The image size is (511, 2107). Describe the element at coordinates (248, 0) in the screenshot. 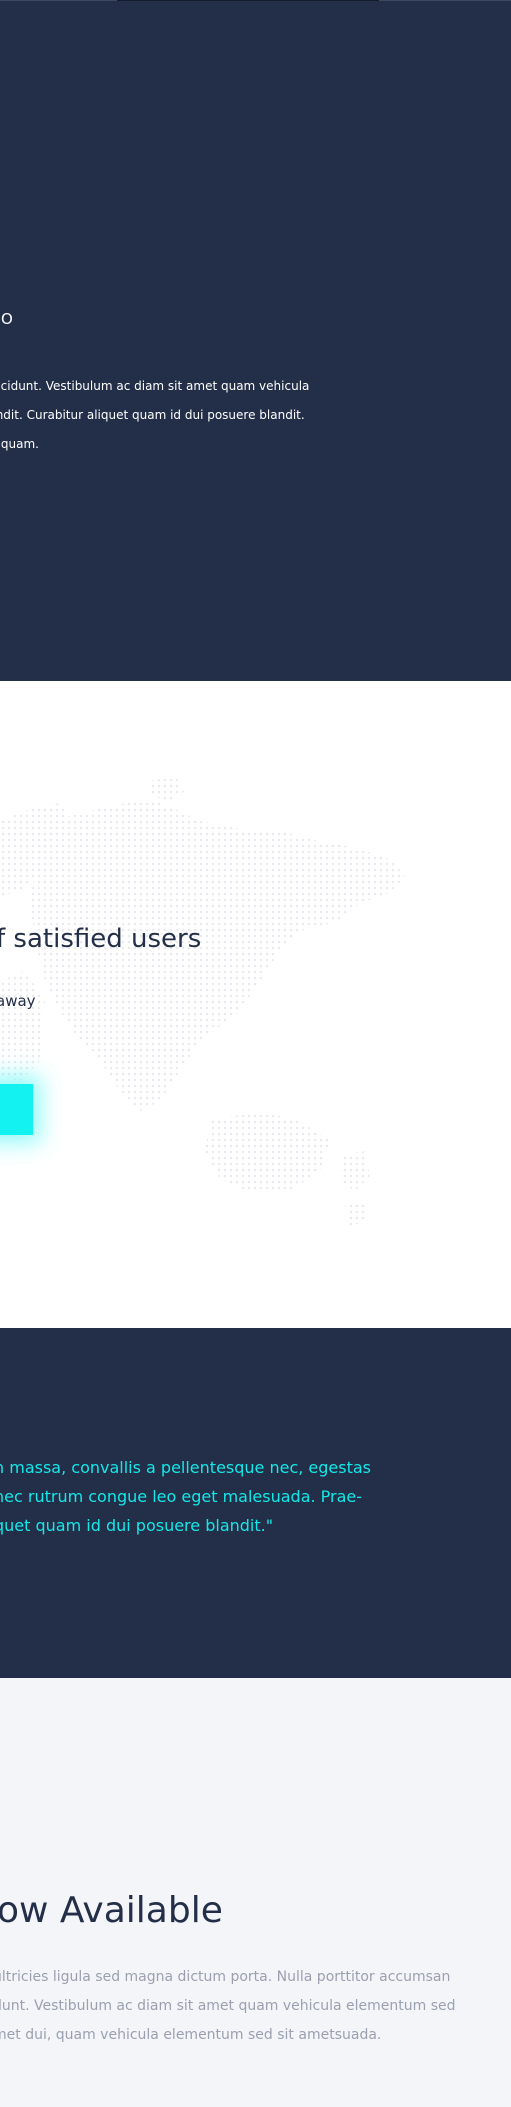

I see `top-divider-accent` at that location.